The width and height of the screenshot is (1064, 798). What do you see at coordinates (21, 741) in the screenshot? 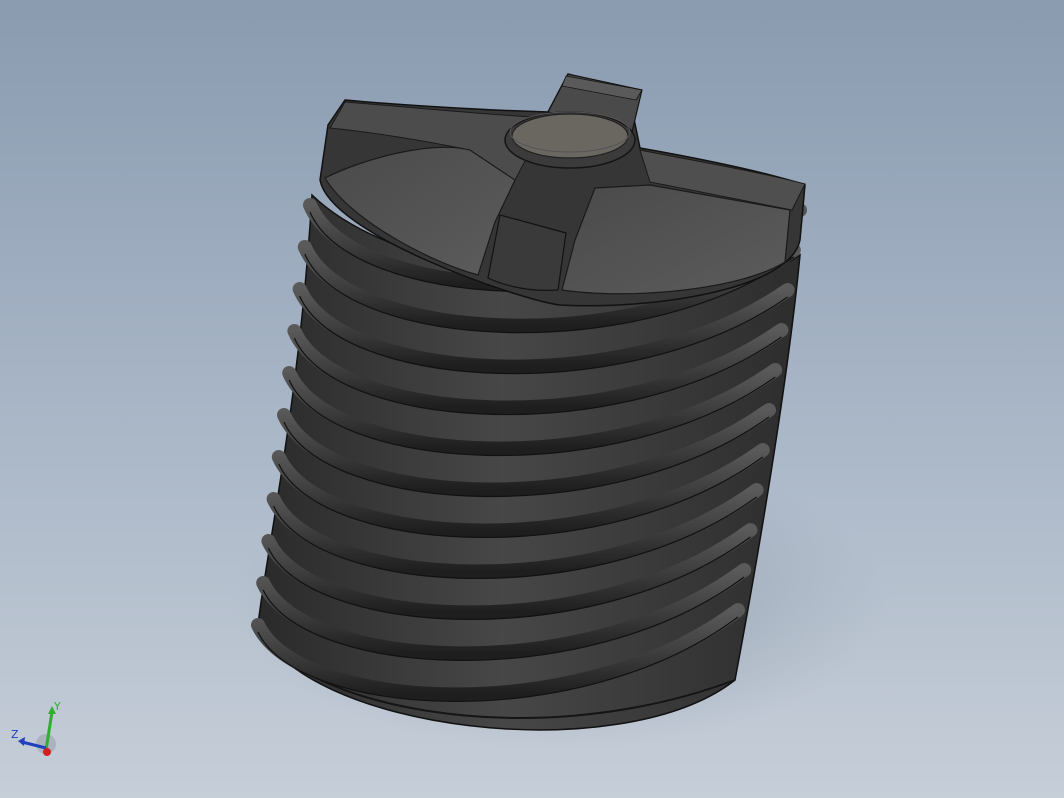
I see `triad-z-arrow` at bounding box center [21, 741].